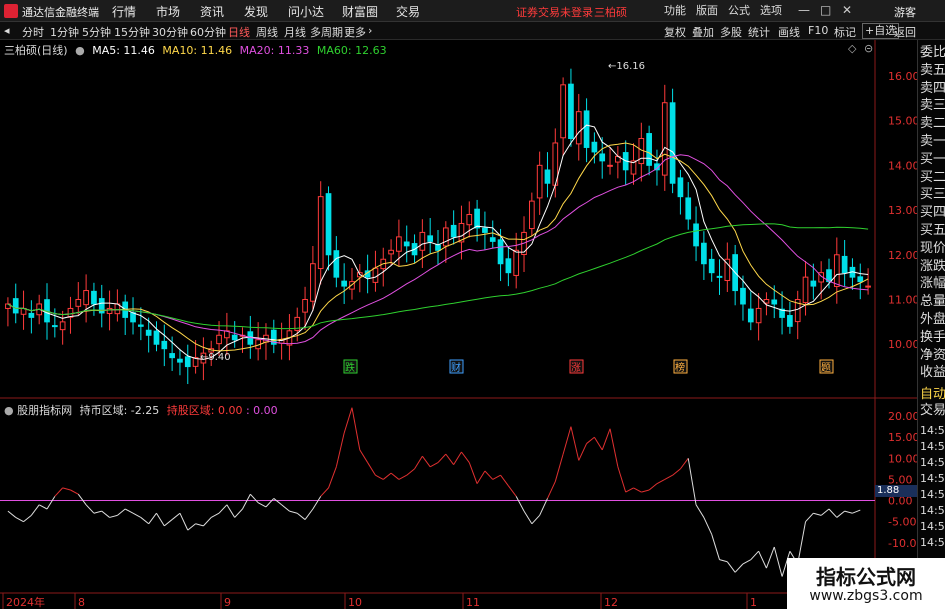 This screenshot has height=609, width=945. I want to click on chevron-right-icon: ›, so click(370, 30).